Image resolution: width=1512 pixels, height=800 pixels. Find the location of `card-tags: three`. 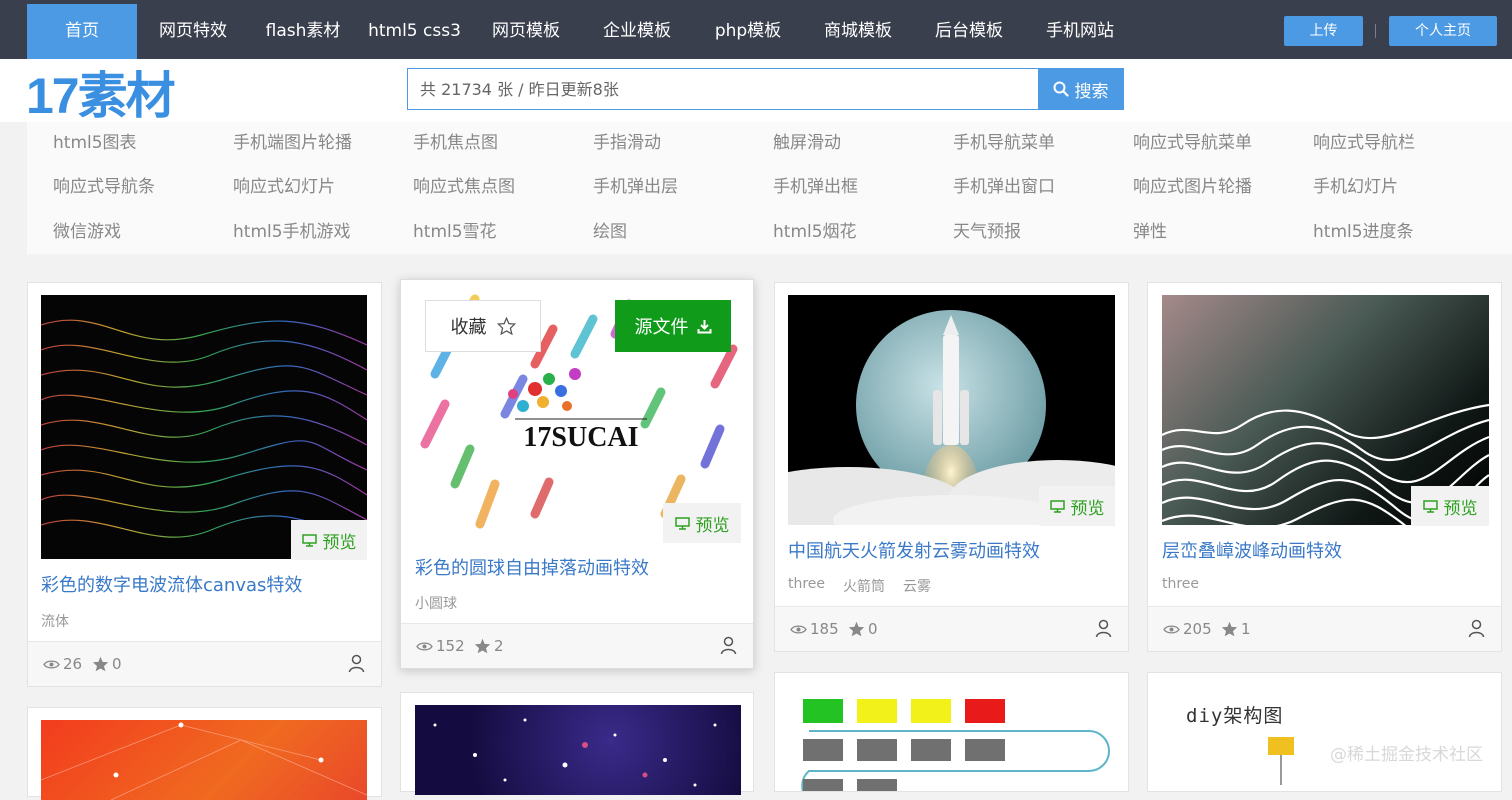

card-tags: three is located at coordinates (1180, 584).